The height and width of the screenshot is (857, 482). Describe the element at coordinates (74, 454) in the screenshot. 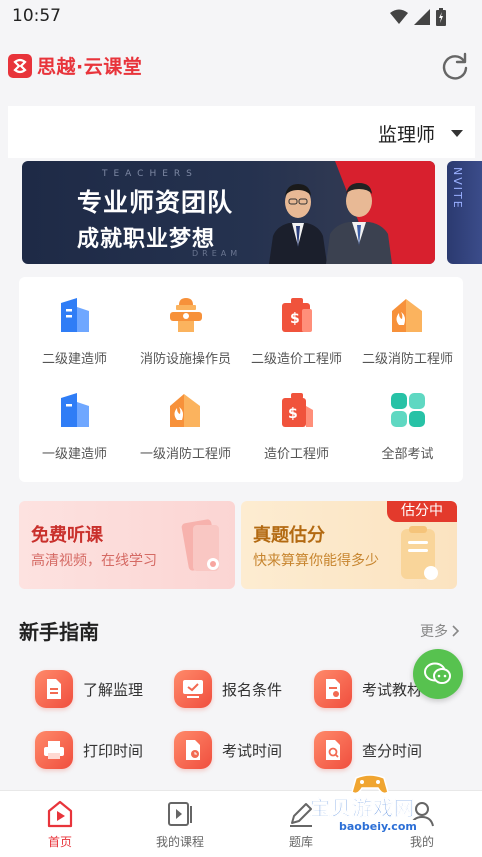

I see `exam-label: 一级建造师` at that location.